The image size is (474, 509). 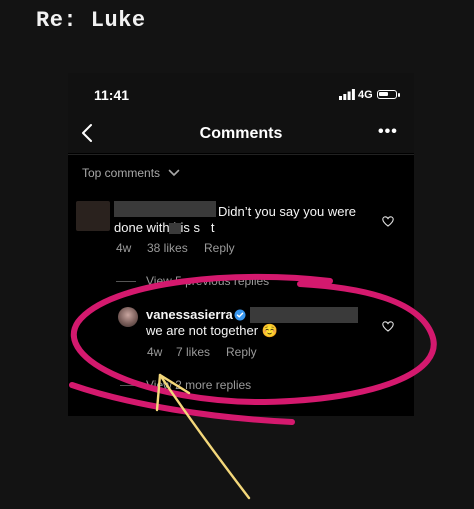 I want to click on comment-text: Didn’t you say you were, so click(x=287, y=211).